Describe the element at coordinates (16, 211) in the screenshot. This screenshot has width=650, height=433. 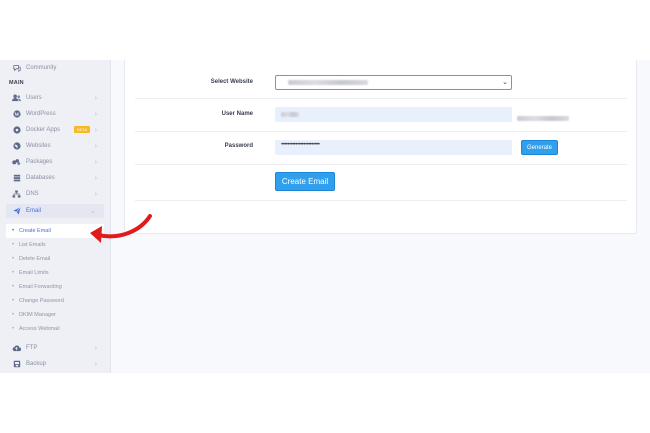
I see `paper-plane-icon` at that location.